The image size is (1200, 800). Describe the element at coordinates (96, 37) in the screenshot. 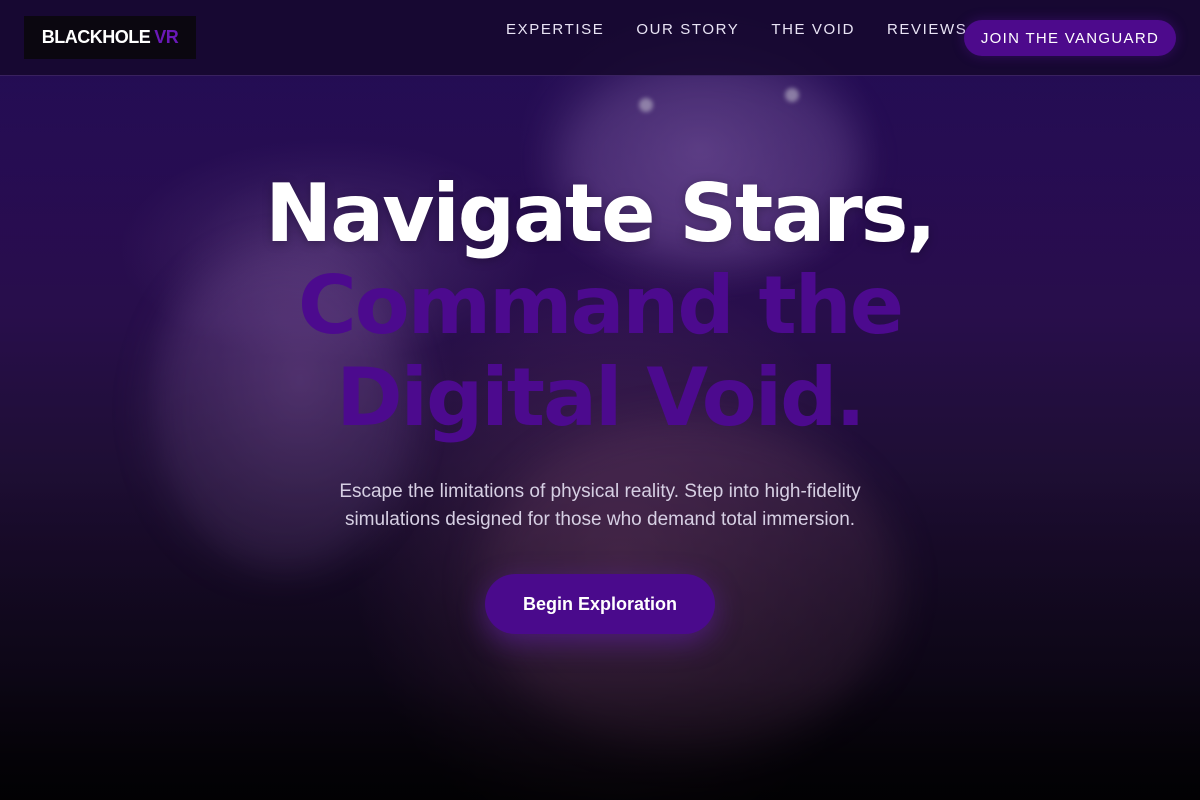

I see `brand-name: BLACKHOLE` at that location.